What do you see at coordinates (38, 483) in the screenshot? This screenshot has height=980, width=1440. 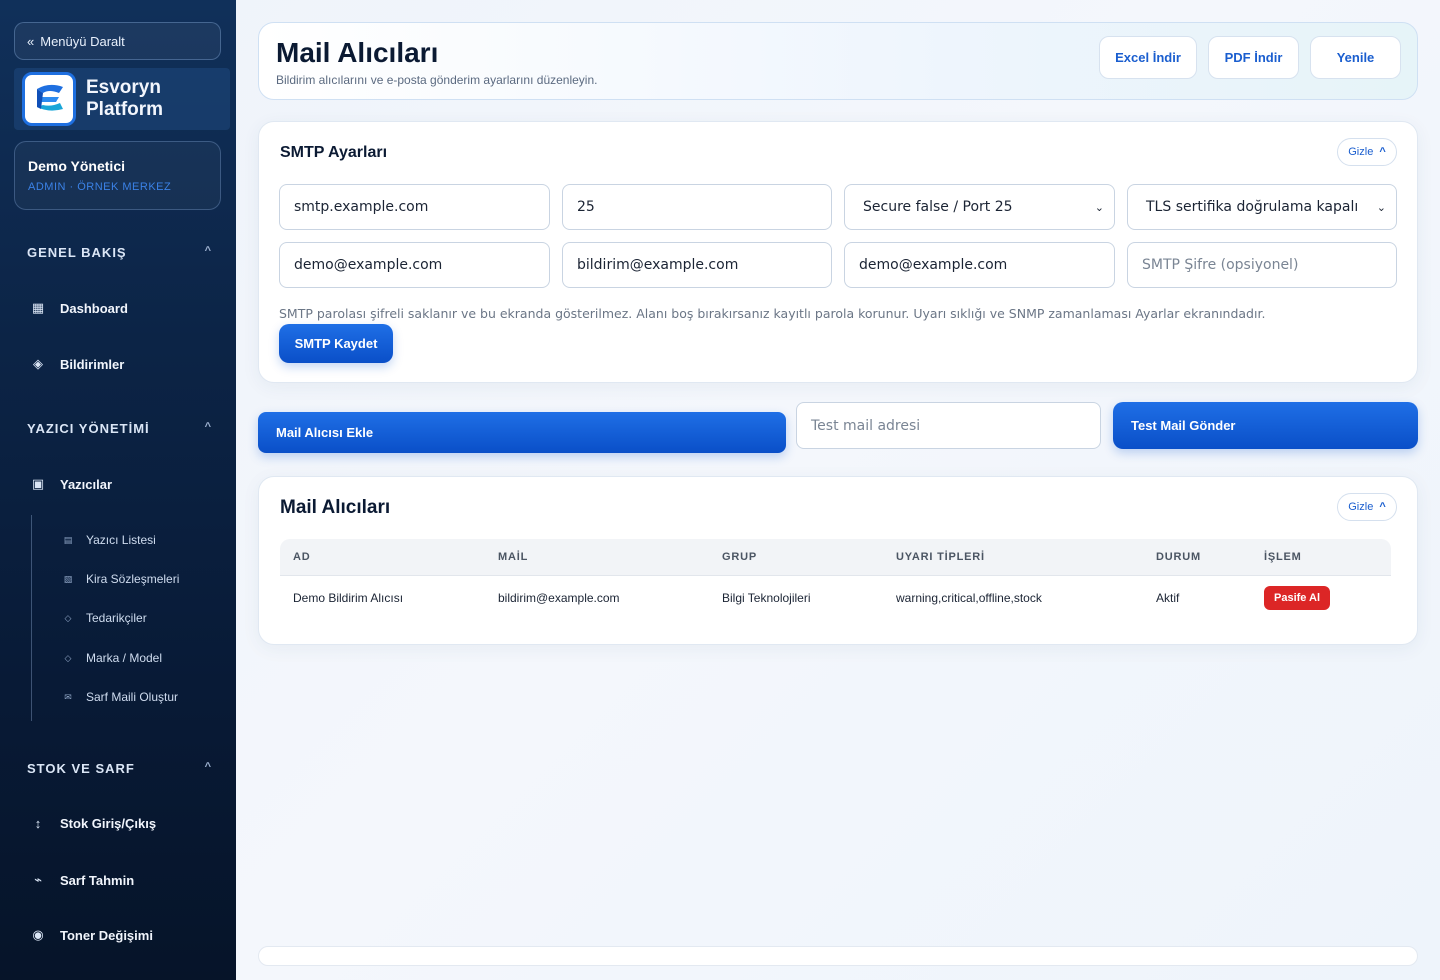 I see `printer-icon: ▣` at bounding box center [38, 483].